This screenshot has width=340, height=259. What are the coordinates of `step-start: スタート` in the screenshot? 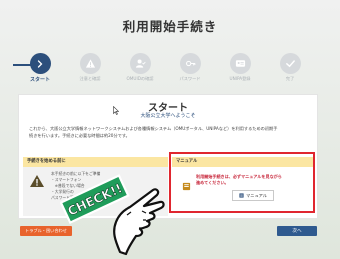 It's located at (40, 68).